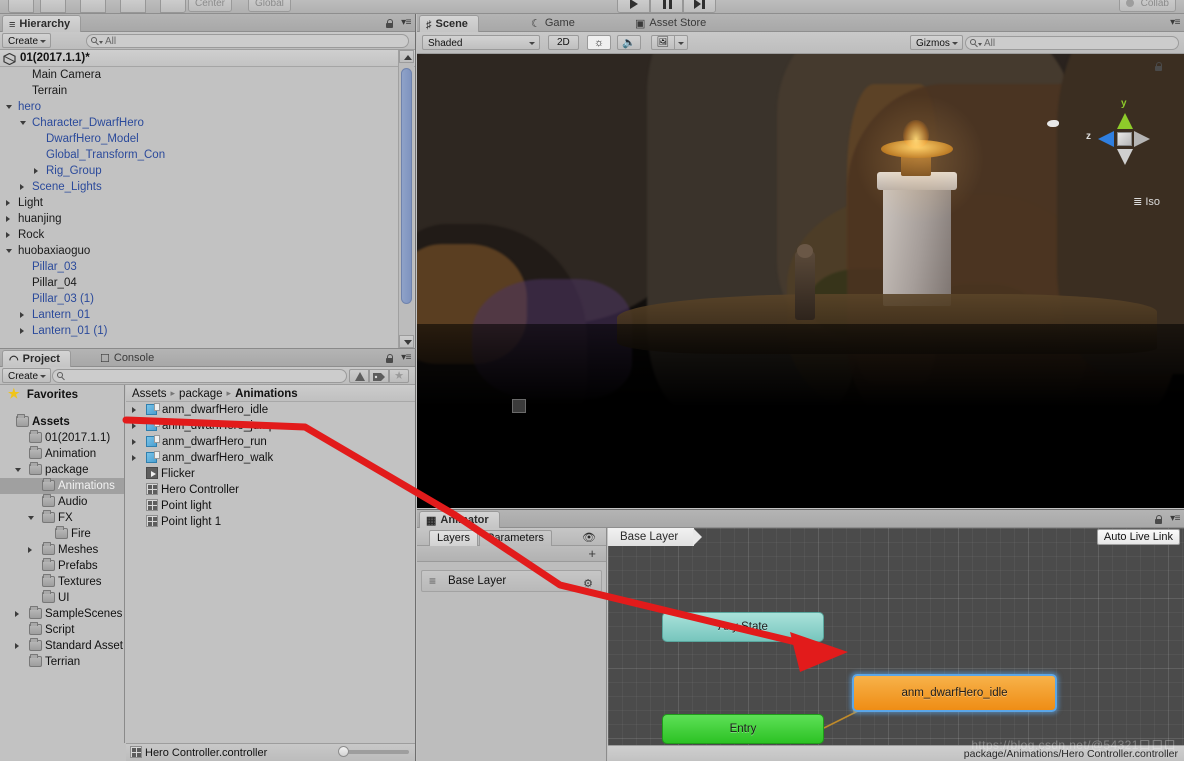 This screenshot has height=761, width=1184. I want to click on sun-icon: ☼, so click(599, 42).